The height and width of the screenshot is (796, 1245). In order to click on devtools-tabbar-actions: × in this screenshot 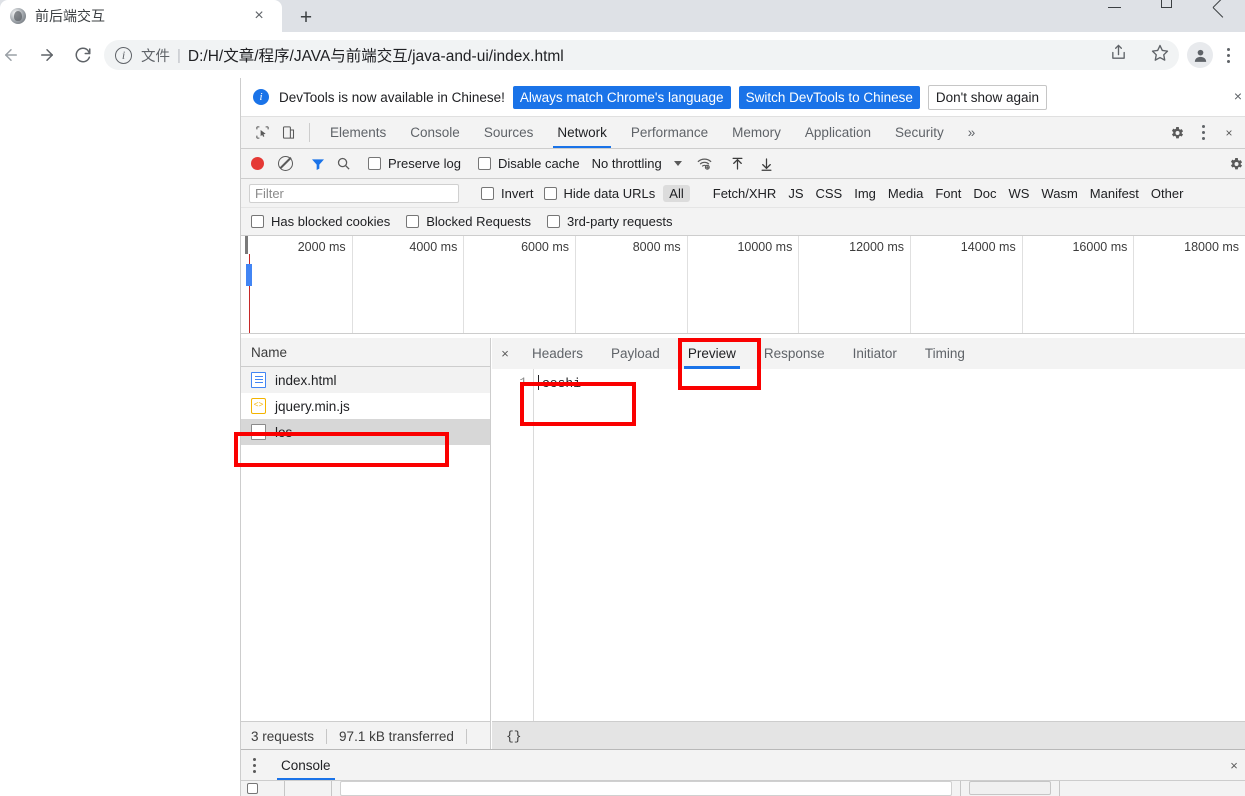, I will do `click(1196, 132)`.